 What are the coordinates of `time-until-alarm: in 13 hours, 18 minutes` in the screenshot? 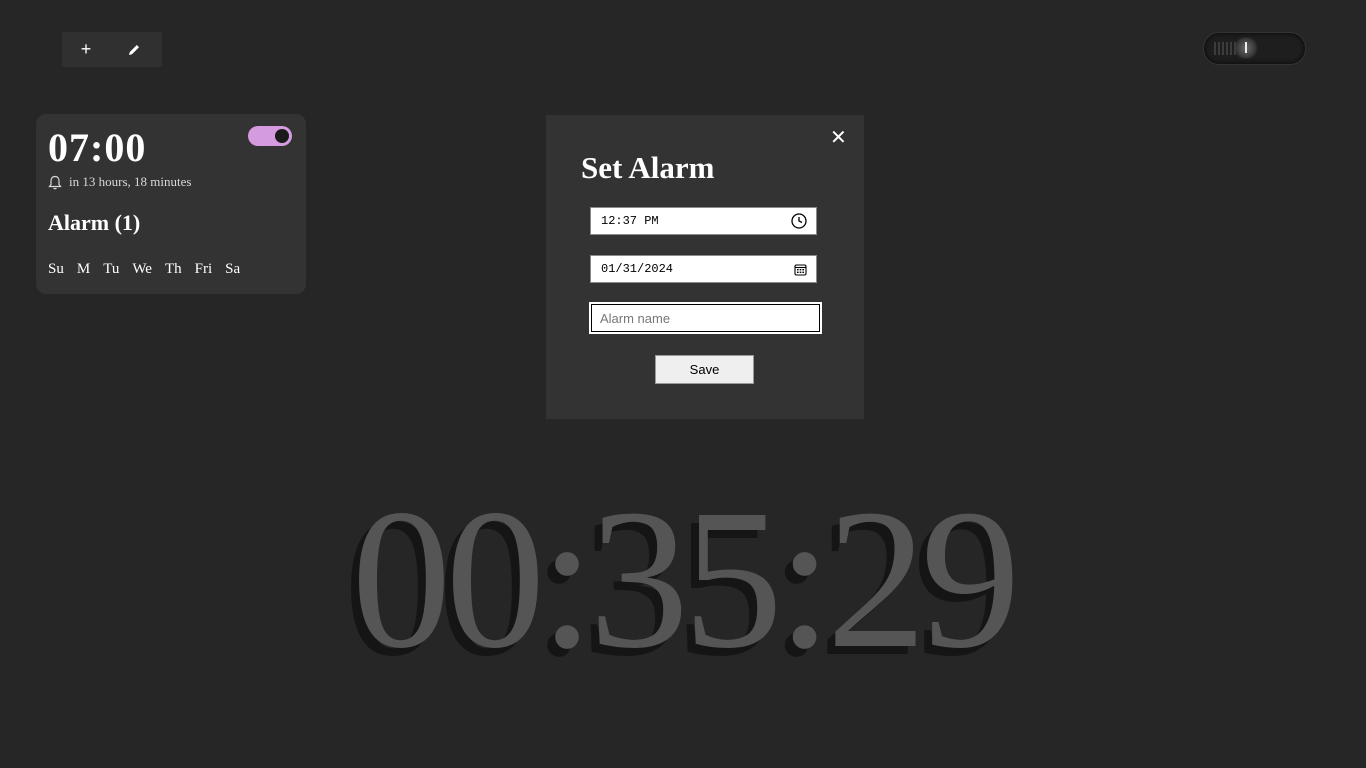 It's located at (119, 182).